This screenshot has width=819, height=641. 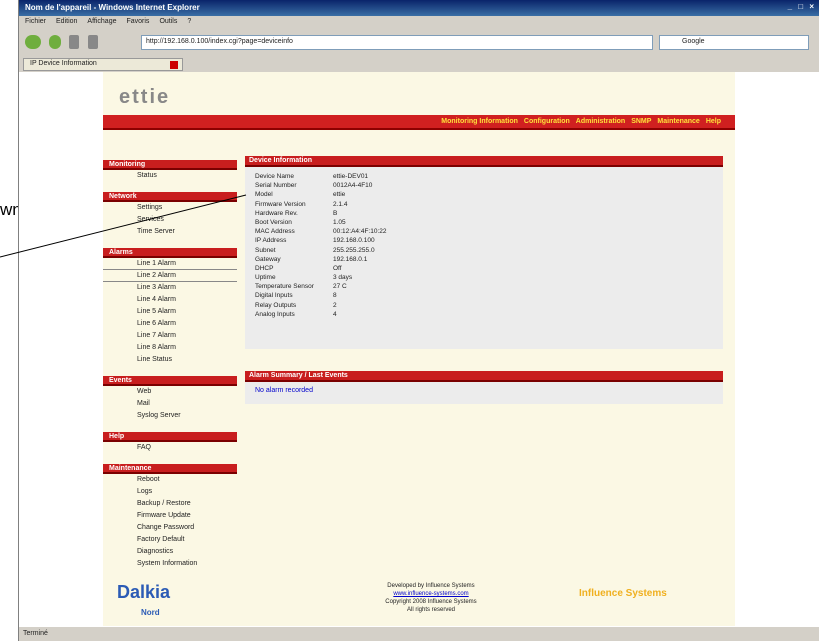 I want to click on sidebar-item: Mail, so click(x=170, y=404).